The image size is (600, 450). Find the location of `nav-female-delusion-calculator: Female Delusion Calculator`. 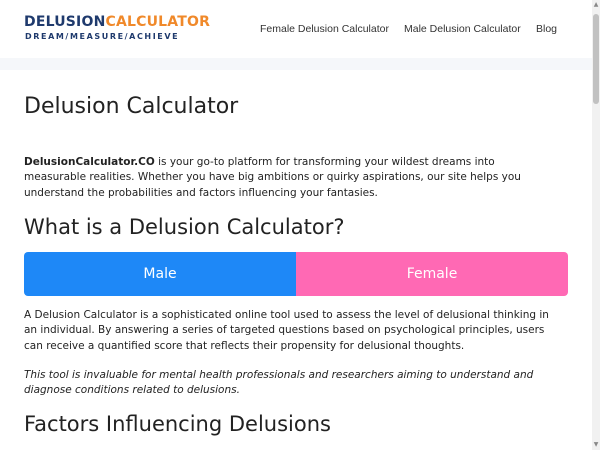

nav-female-delusion-calculator: Female Delusion Calculator is located at coordinates (324, 29).